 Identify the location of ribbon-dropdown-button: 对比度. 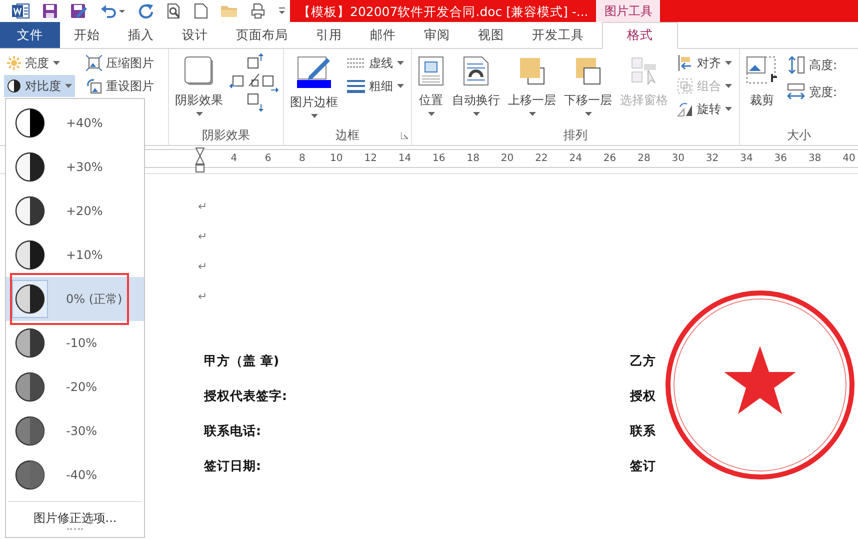
(39, 86).